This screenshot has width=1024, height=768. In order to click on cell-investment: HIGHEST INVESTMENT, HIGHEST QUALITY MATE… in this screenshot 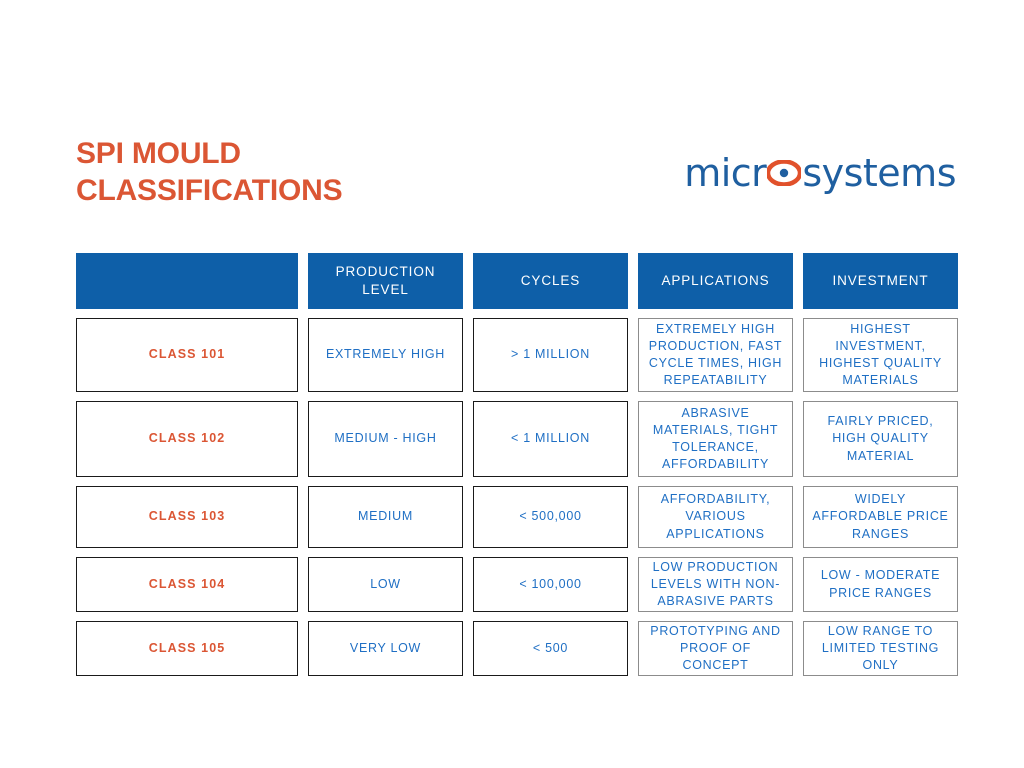, I will do `click(880, 355)`.